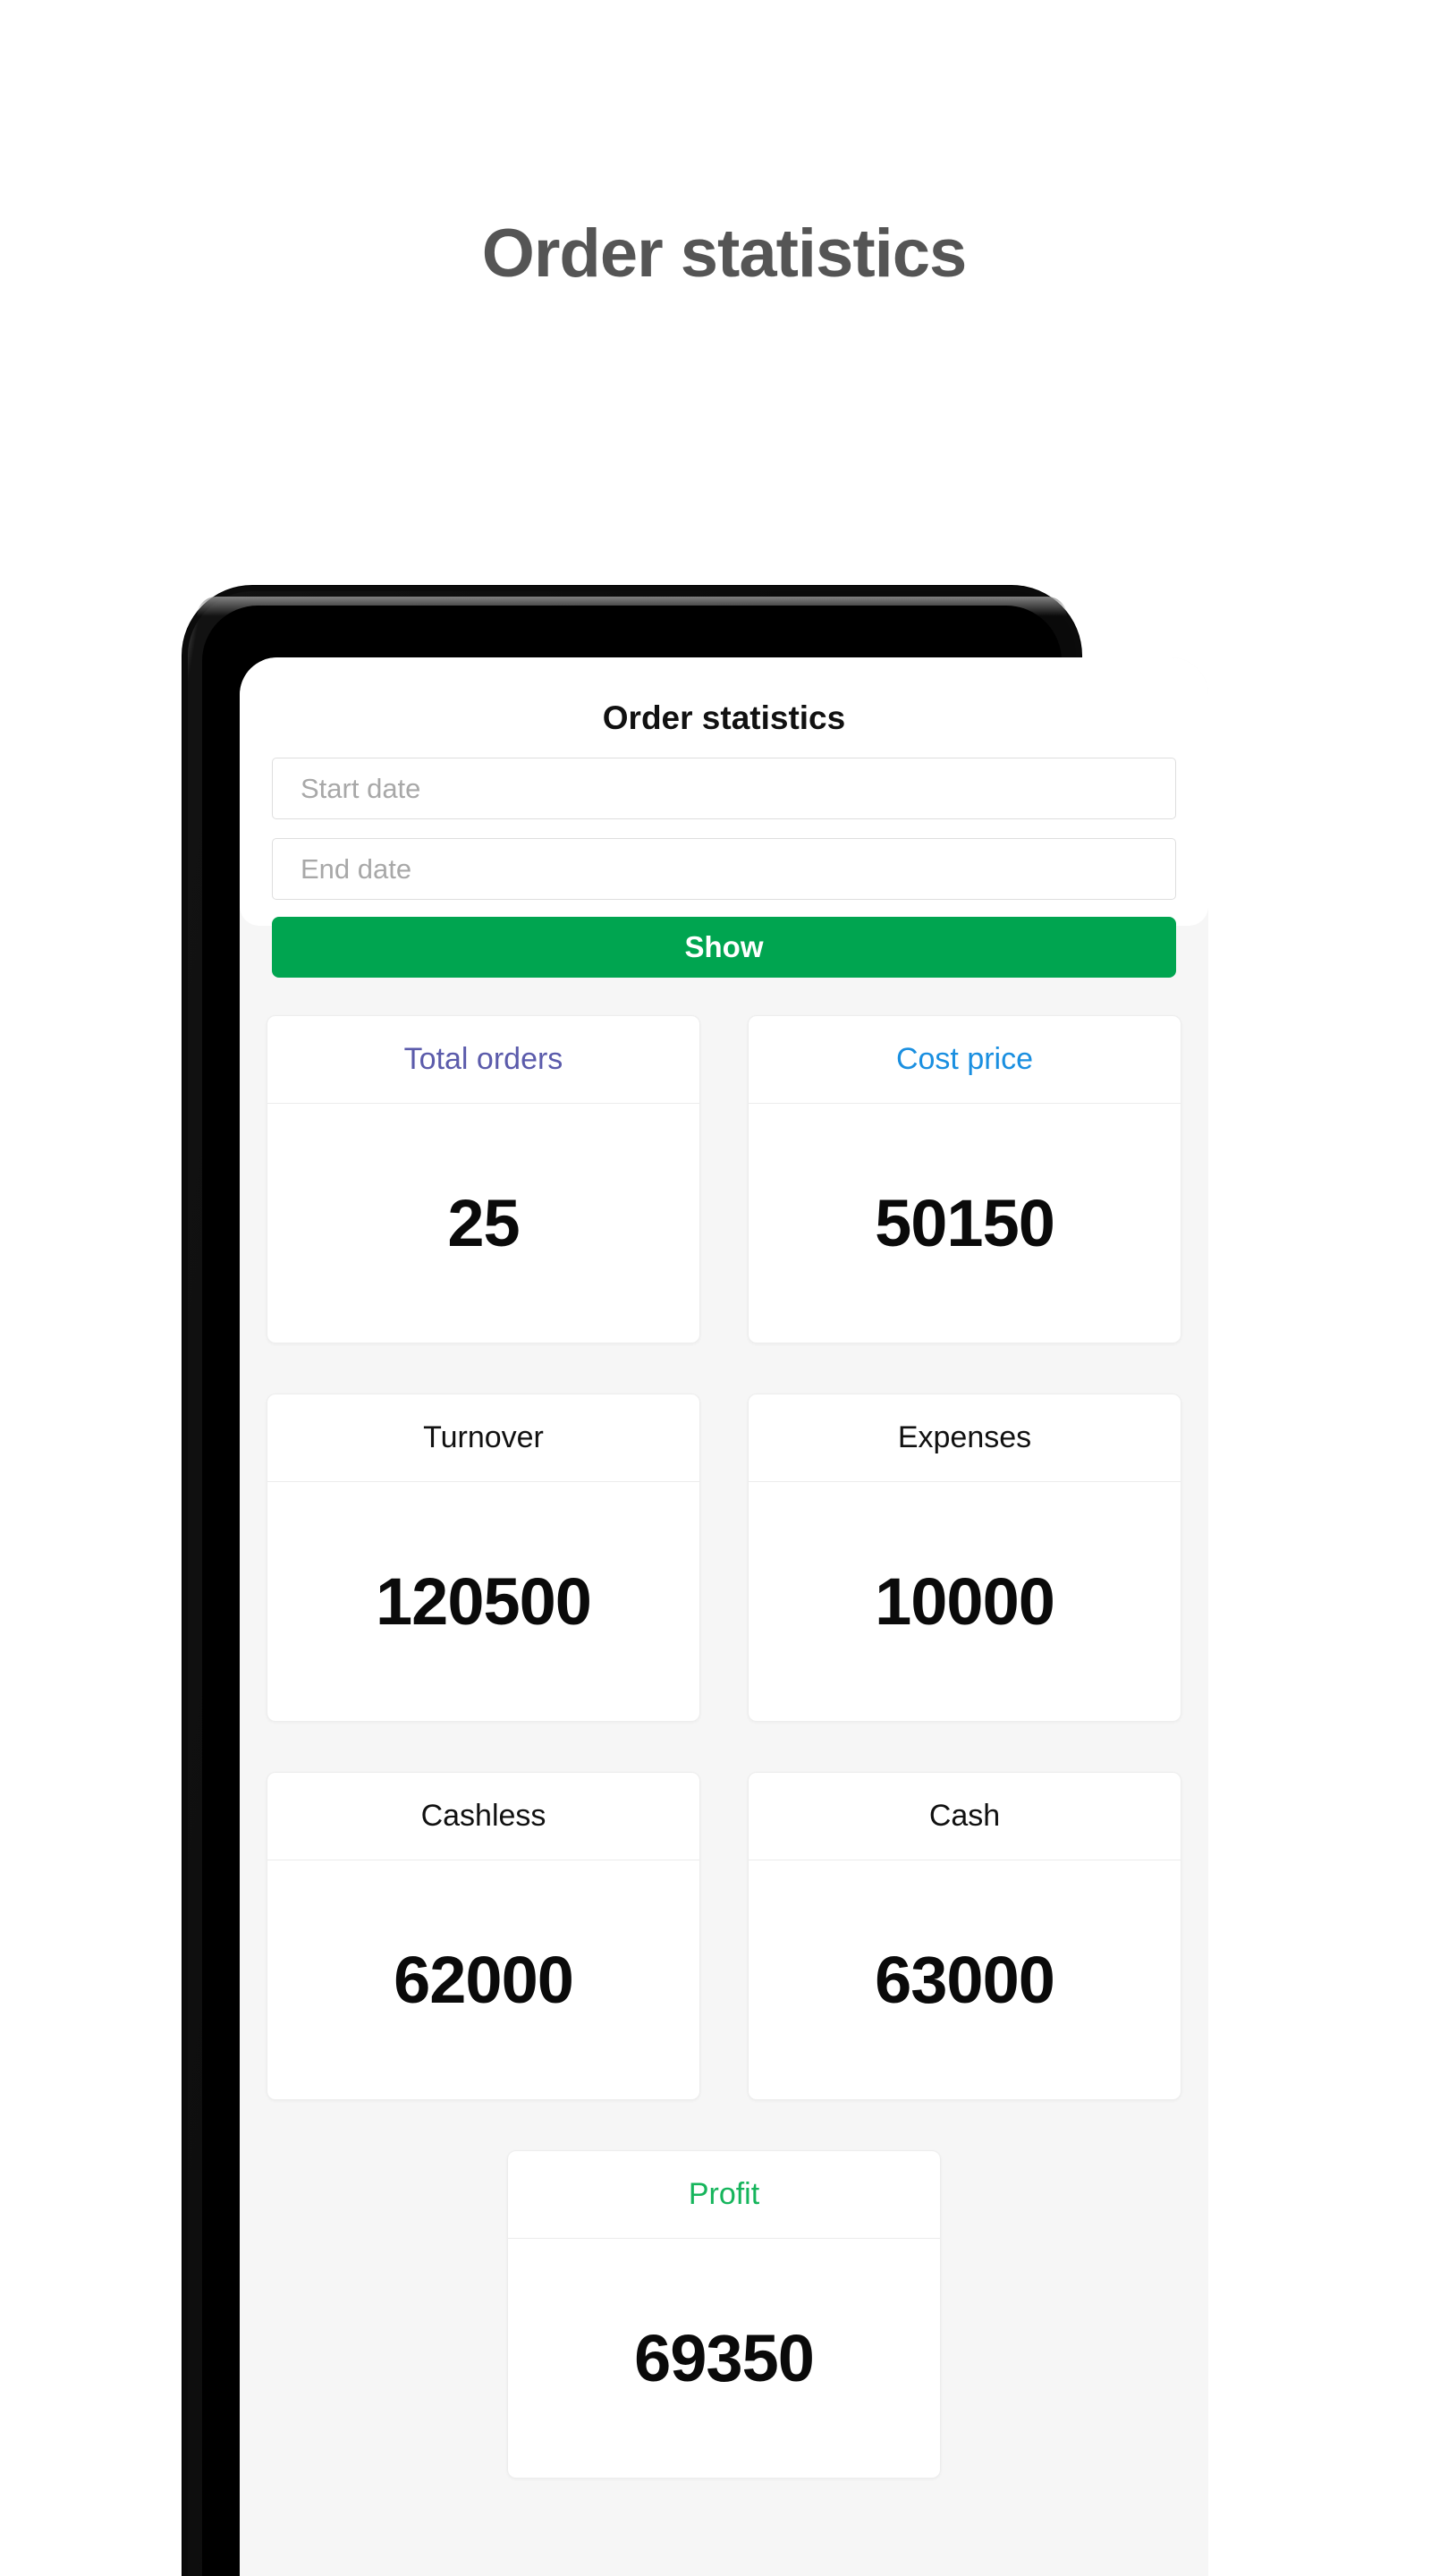 This screenshot has width=1448, height=2576. I want to click on stat-card-value: 10000, so click(965, 1601).